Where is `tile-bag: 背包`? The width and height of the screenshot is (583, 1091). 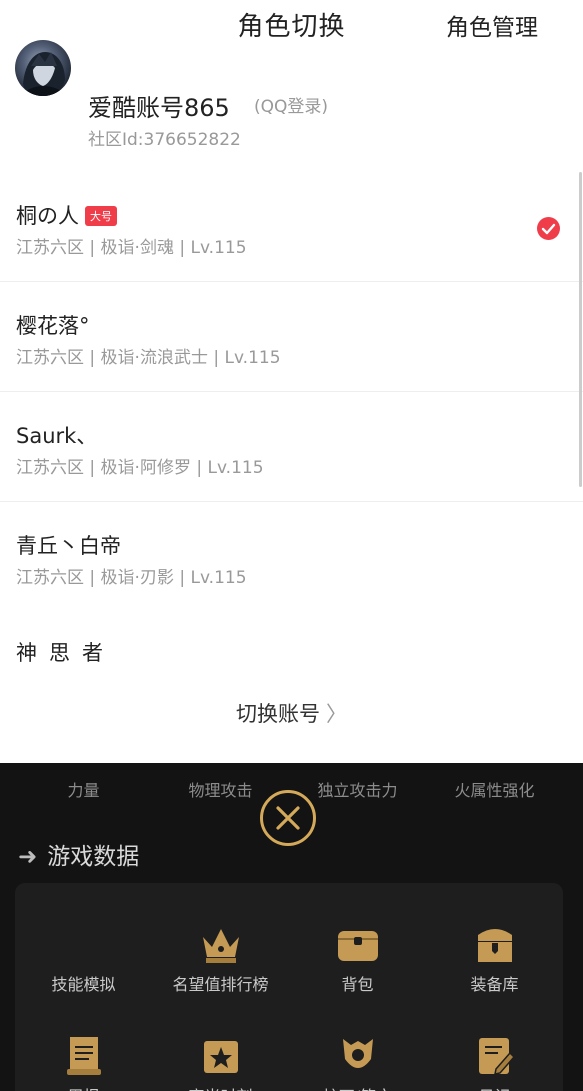
tile-bag: 背包 is located at coordinates (357, 958).